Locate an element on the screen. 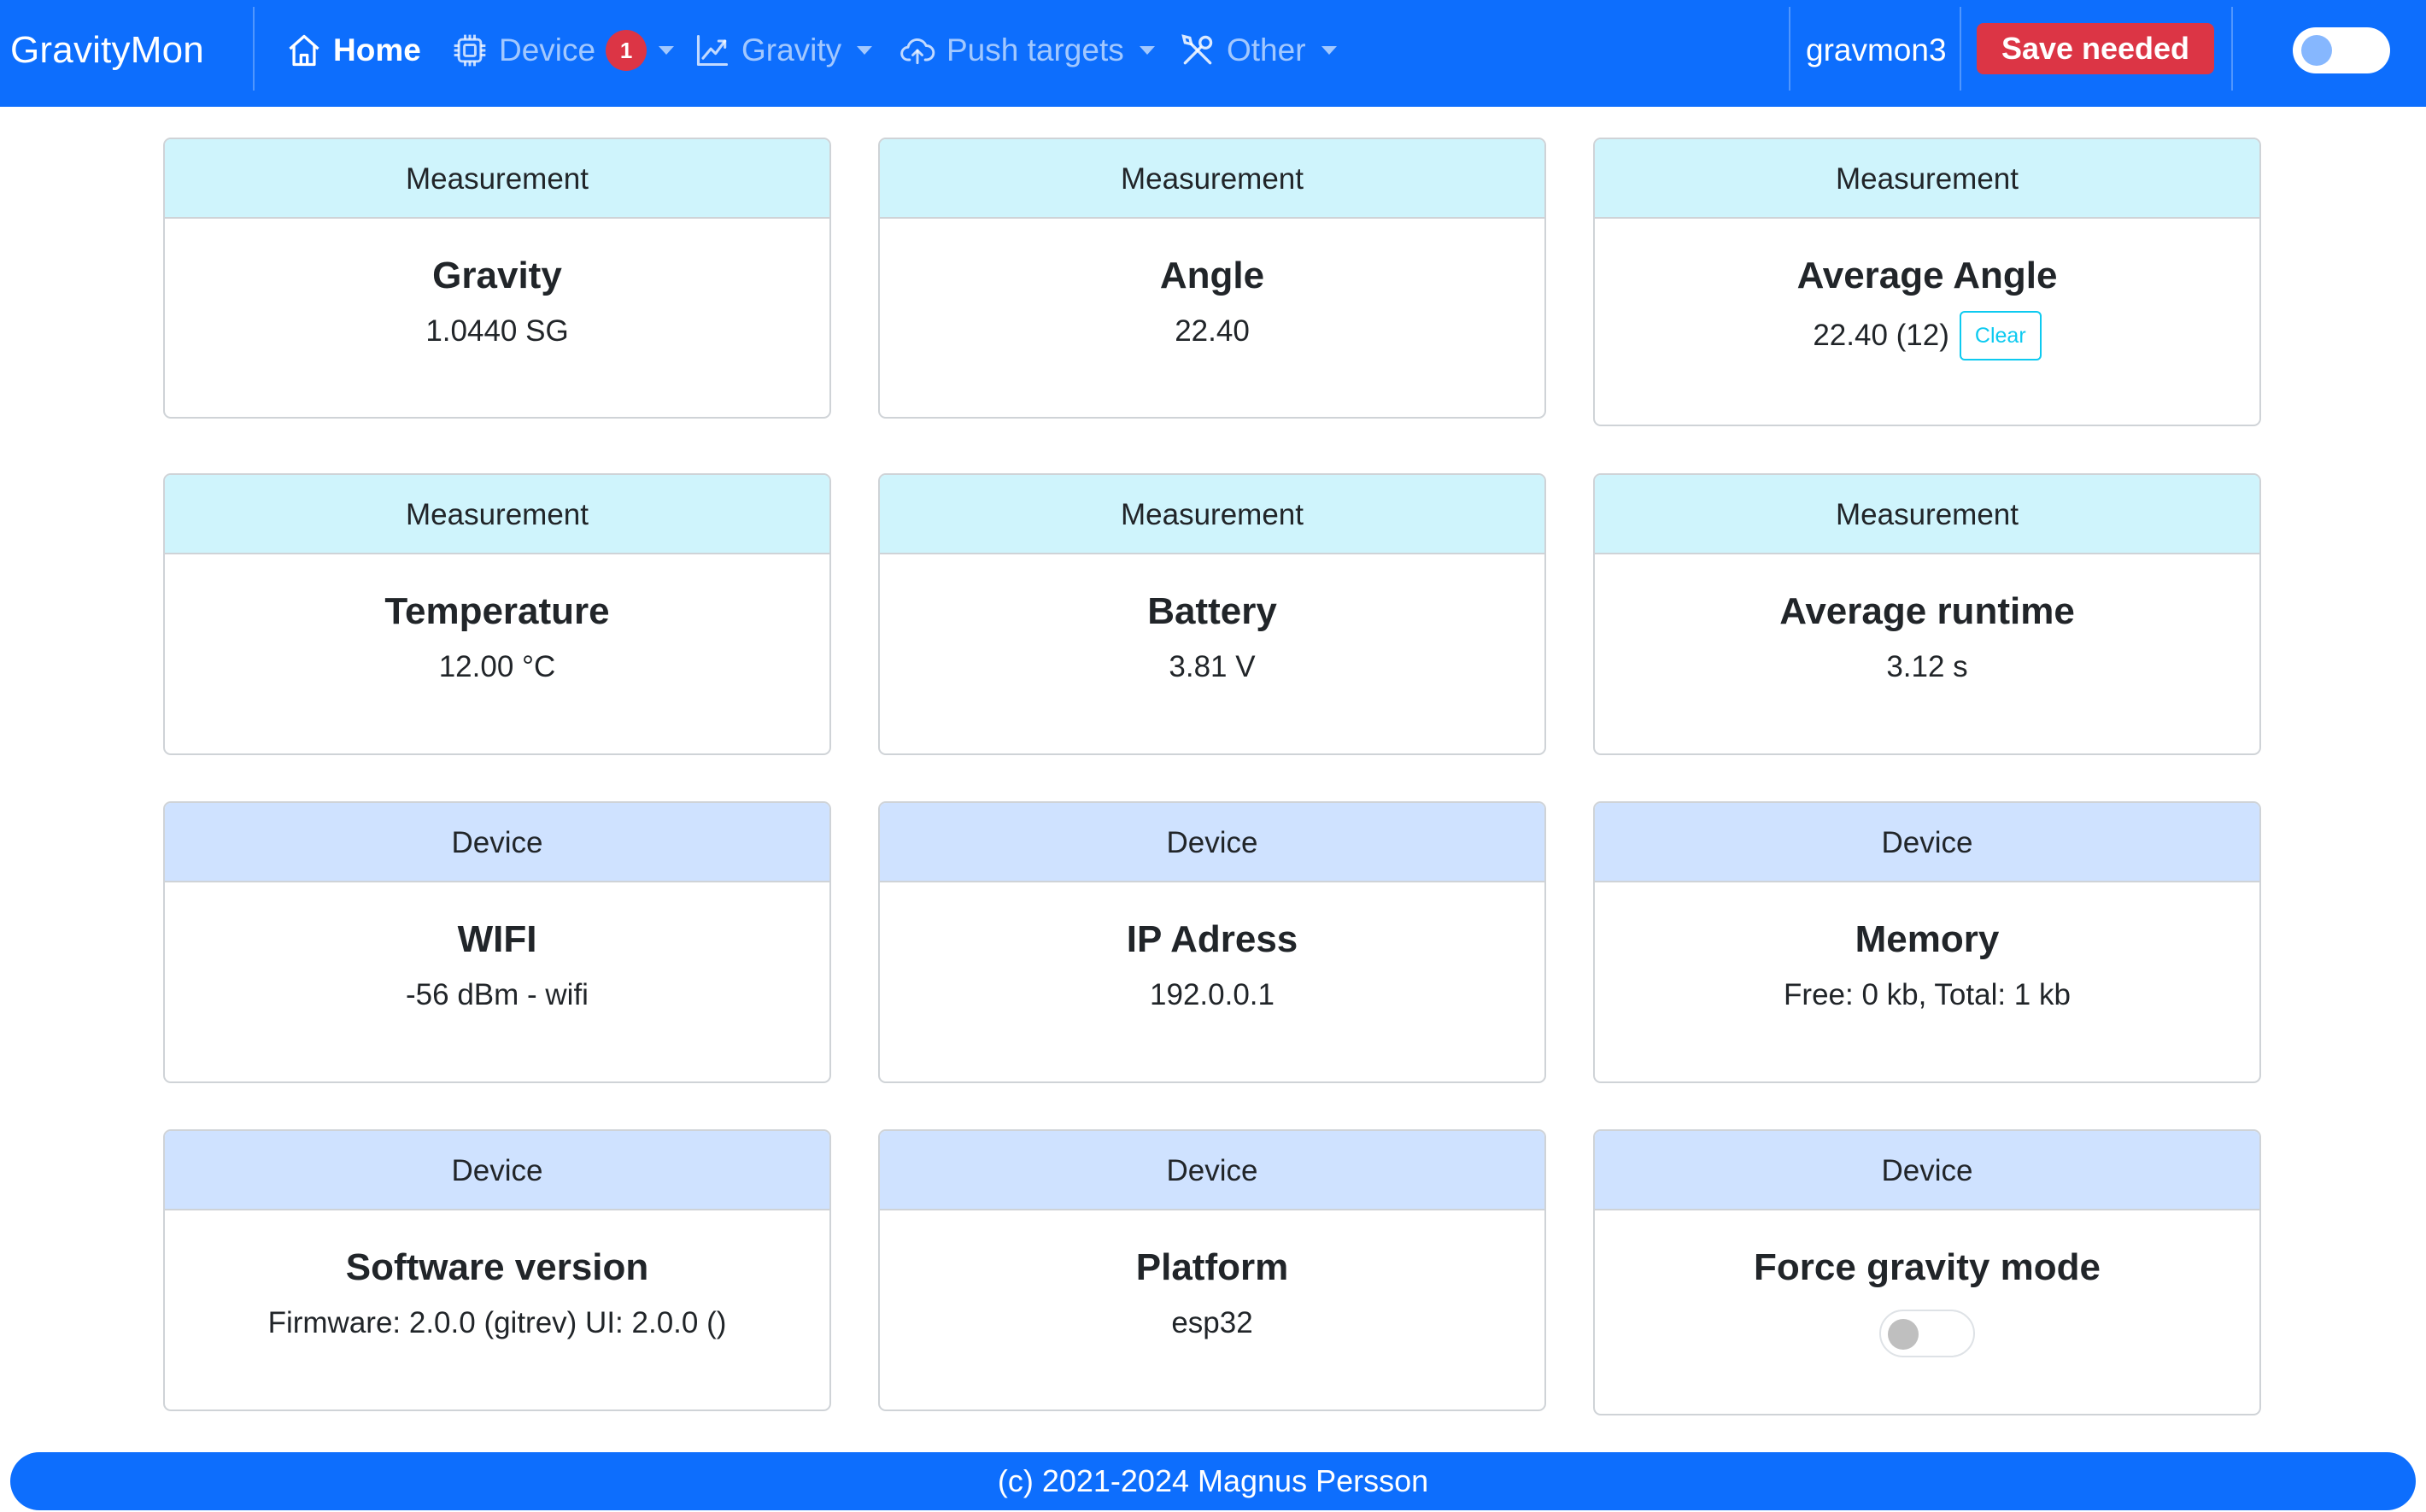 Image resolution: width=2426 pixels, height=1512 pixels. nav-gravity-dropdown: Gravity is located at coordinates (783, 50).